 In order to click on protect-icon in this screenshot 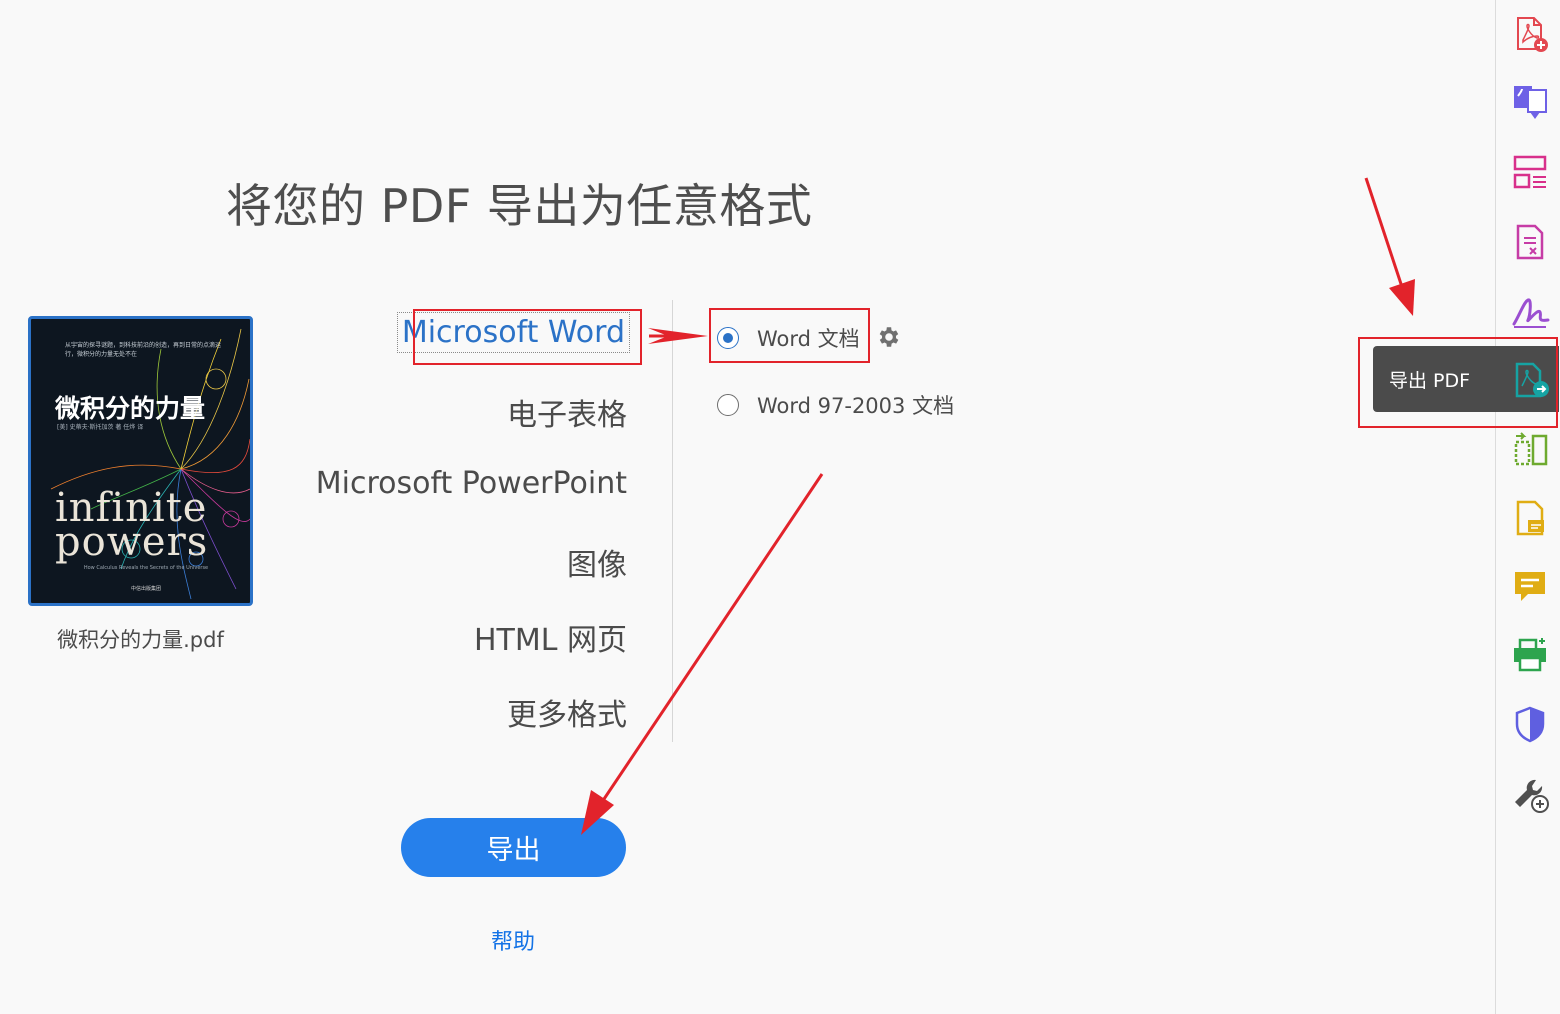, I will do `click(1530, 724)`.